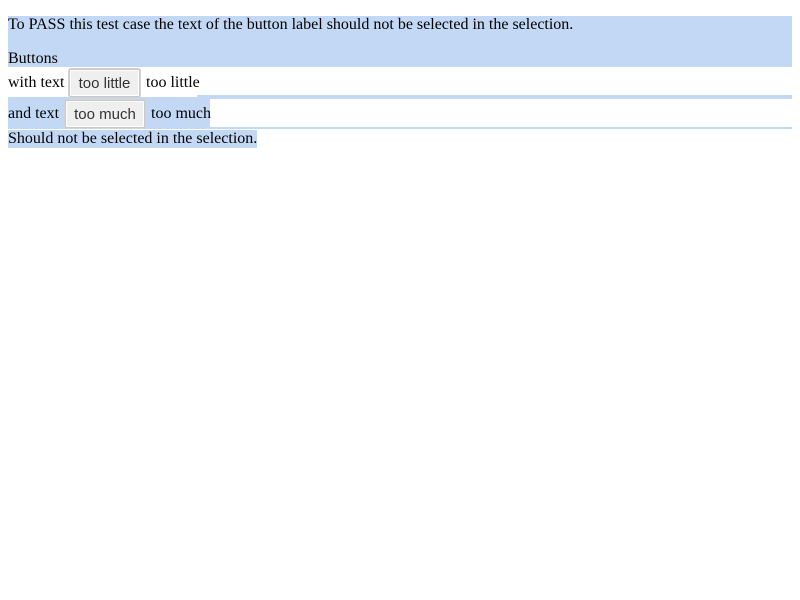 The width and height of the screenshot is (800, 600). What do you see at coordinates (104, 83) in the screenshot?
I see `too-little-button: too little` at bounding box center [104, 83].